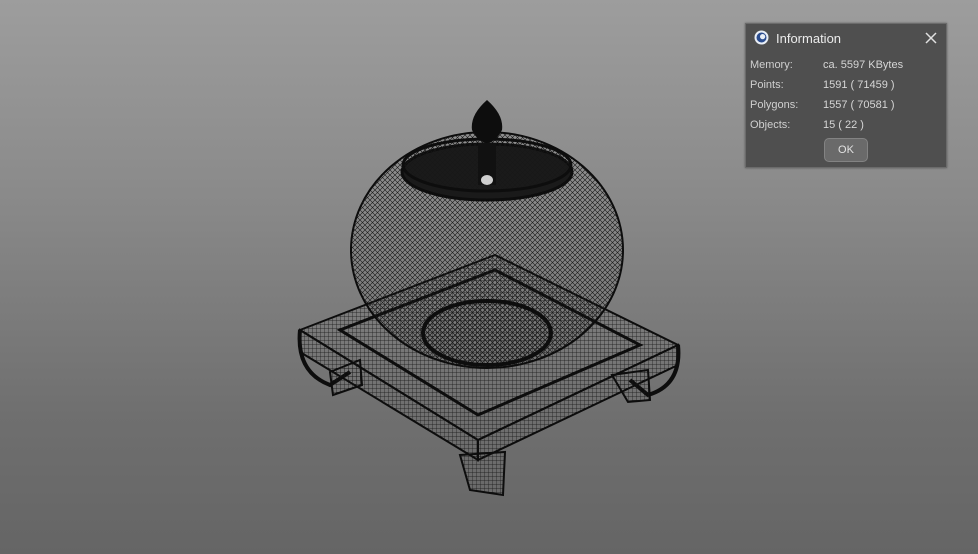  Describe the element at coordinates (487, 234) in the screenshot. I see `jar-wireframe` at that location.